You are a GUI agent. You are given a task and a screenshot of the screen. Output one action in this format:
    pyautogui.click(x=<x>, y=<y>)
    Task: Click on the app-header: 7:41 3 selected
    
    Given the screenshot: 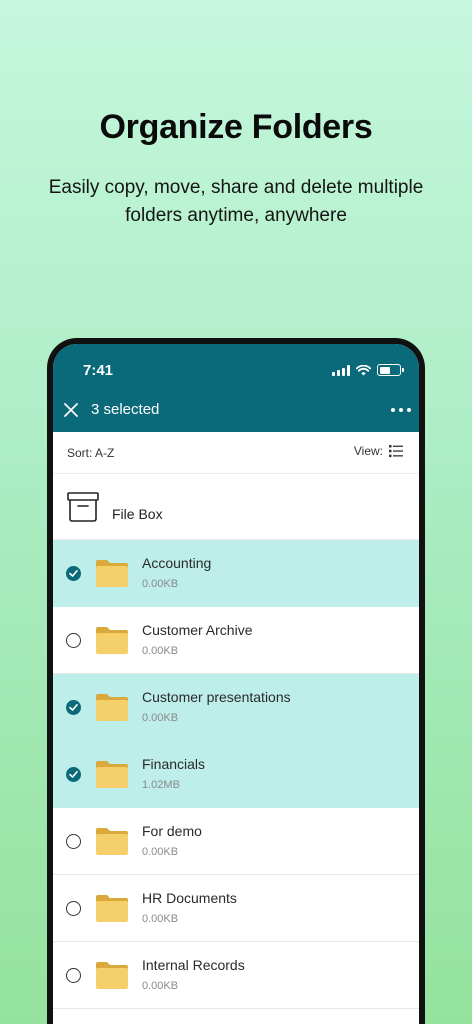 What is the action you would take?
    pyautogui.click(x=236, y=388)
    